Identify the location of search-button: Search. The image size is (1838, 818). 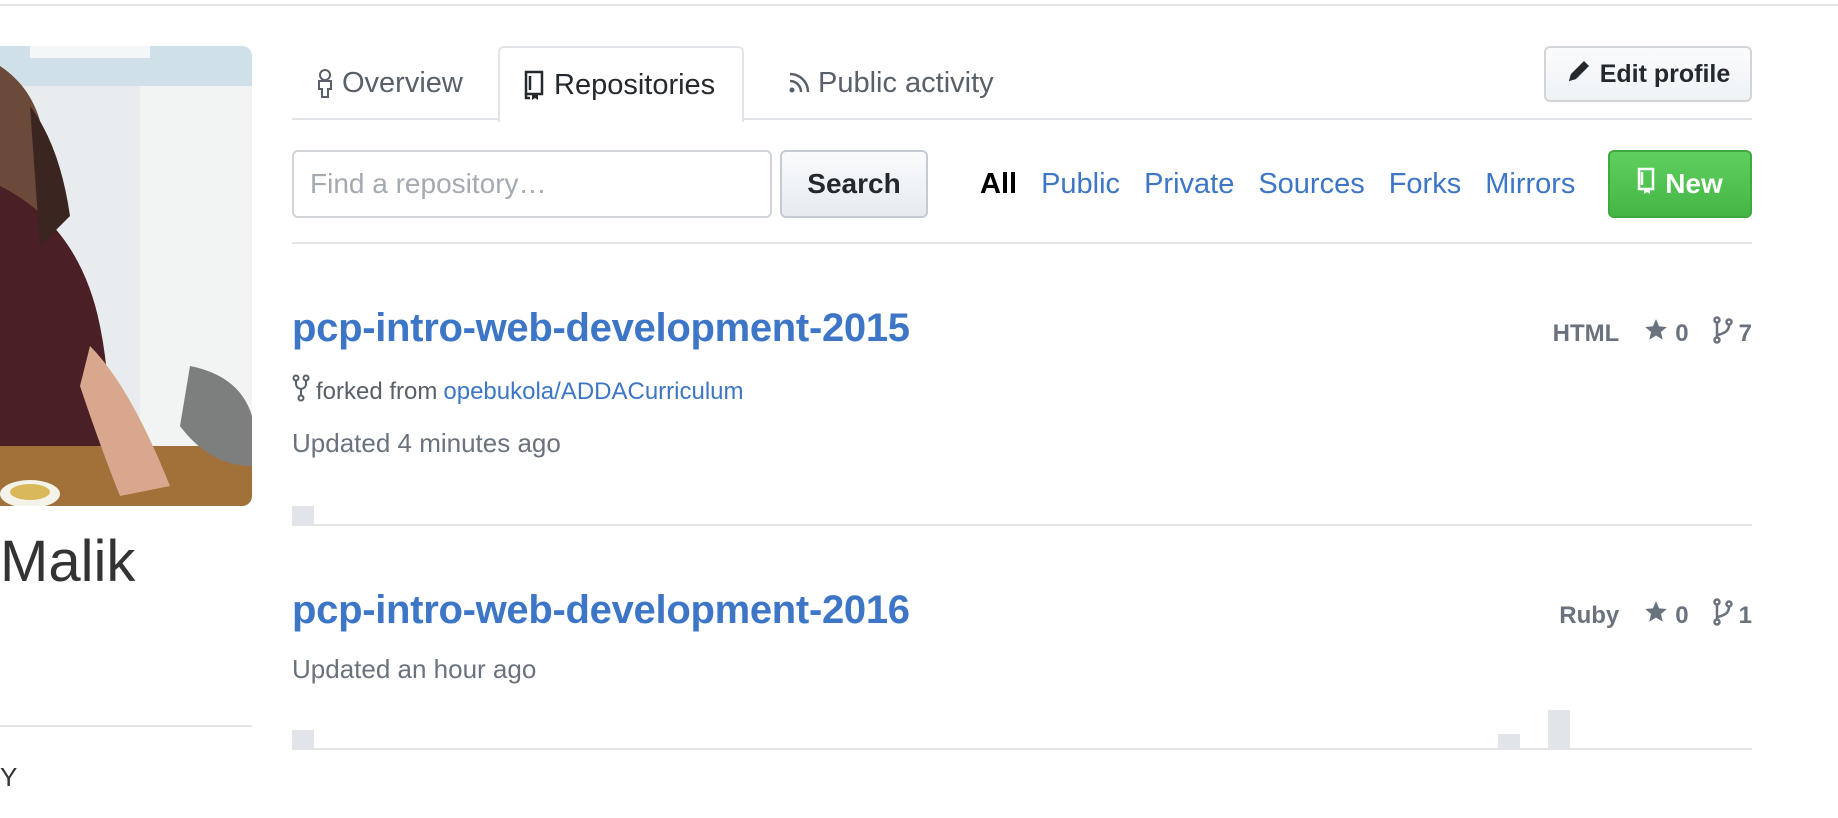
(854, 184).